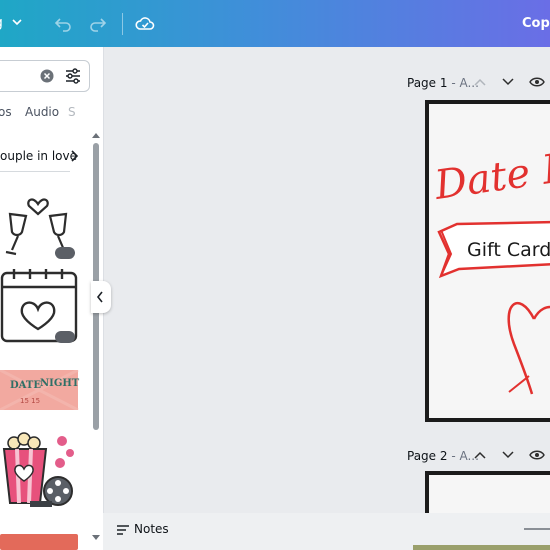 The width and height of the screenshot is (550, 550). What do you see at coordinates (481, 547) in the screenshot?
I see `page-thumbnail-strip` at bounding box center [481, 547].